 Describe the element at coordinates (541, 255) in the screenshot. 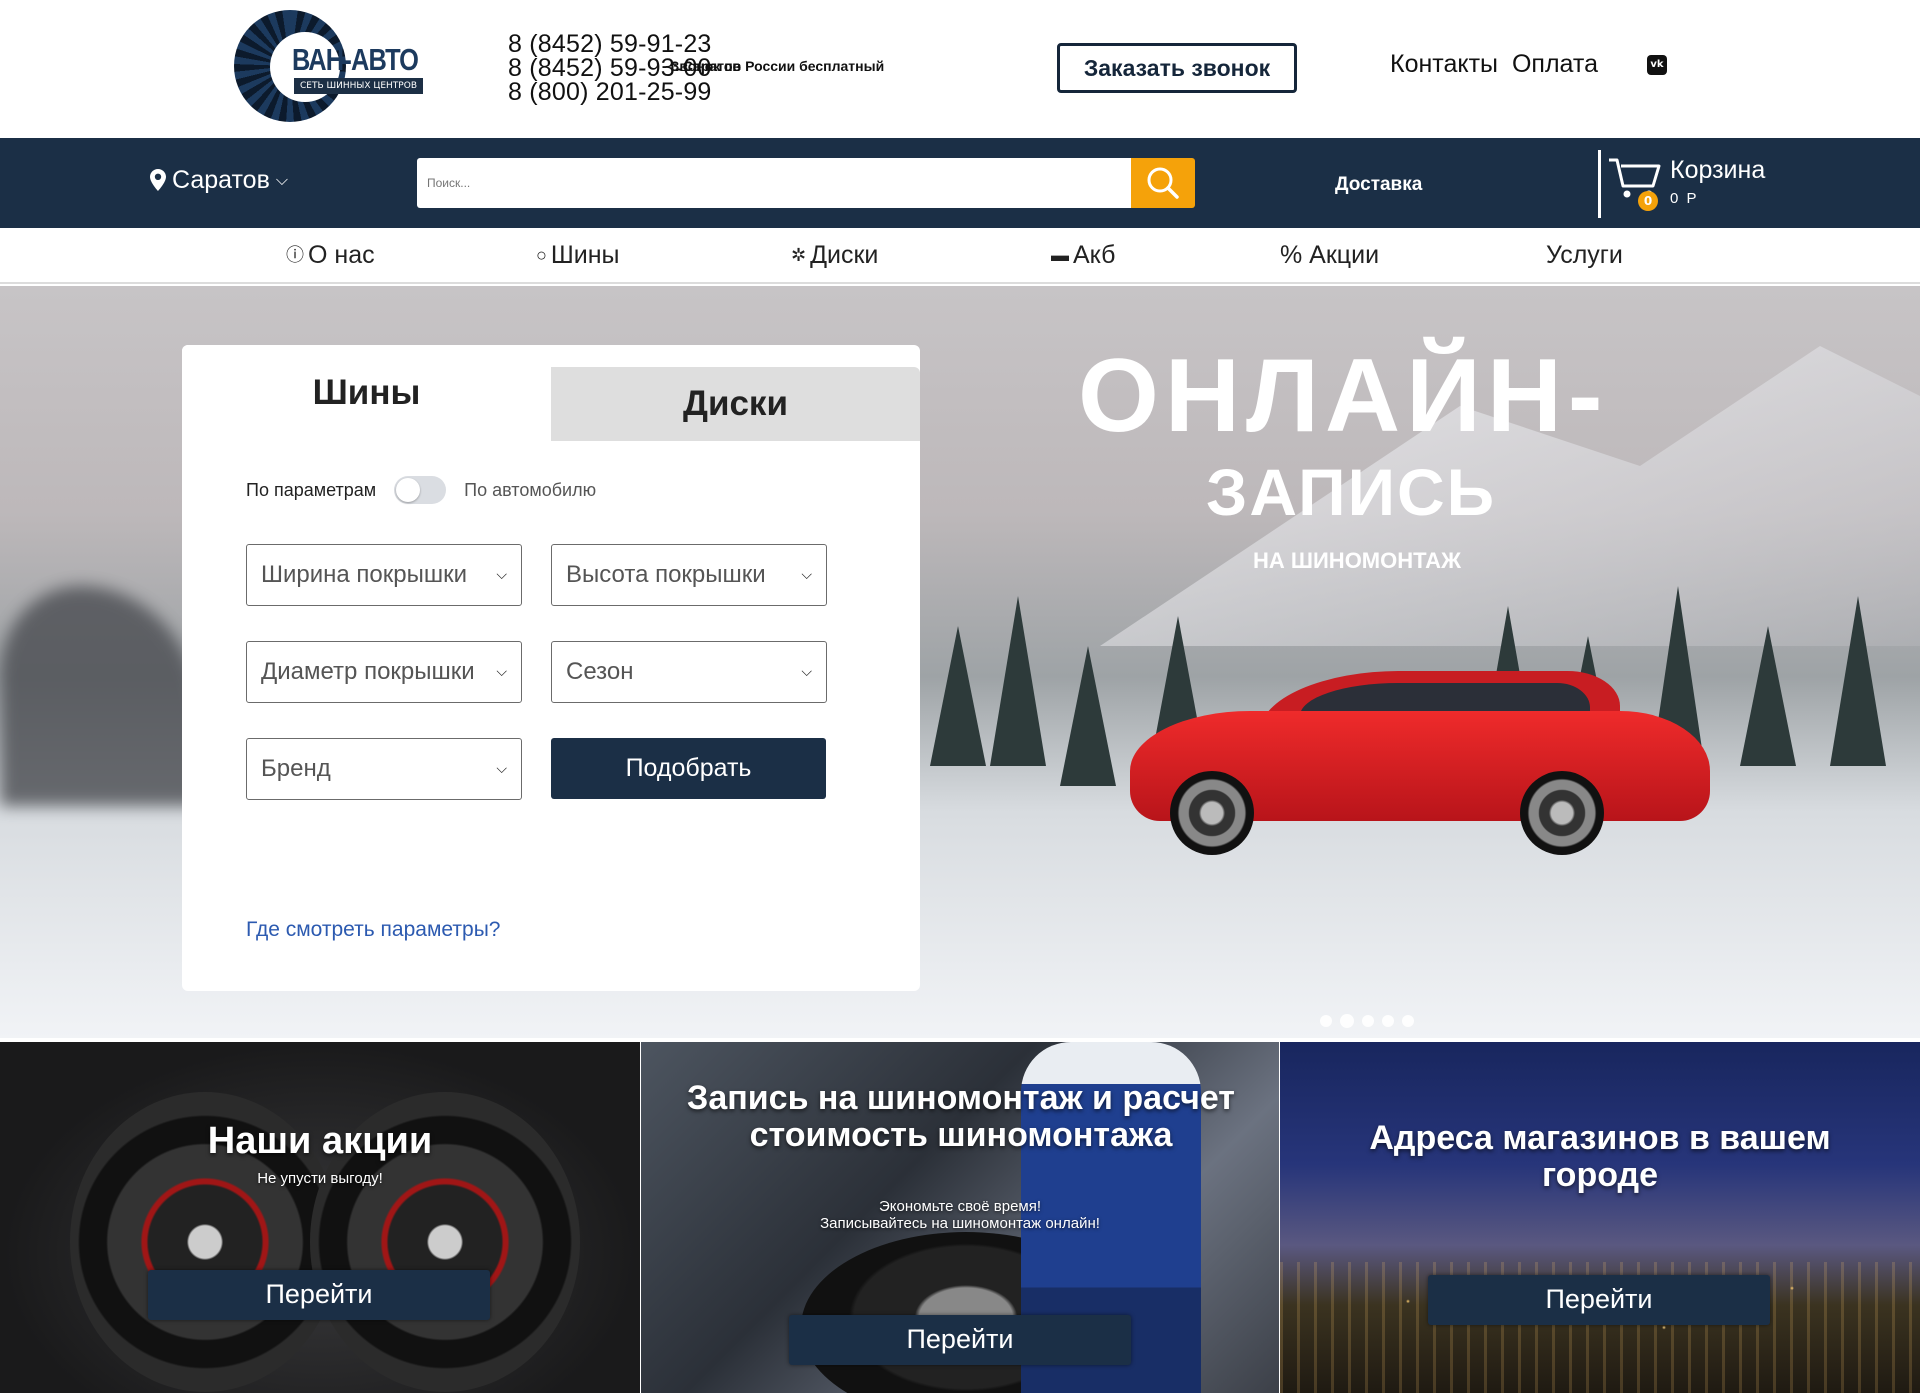

I see `tire-icon: ○` at that location.